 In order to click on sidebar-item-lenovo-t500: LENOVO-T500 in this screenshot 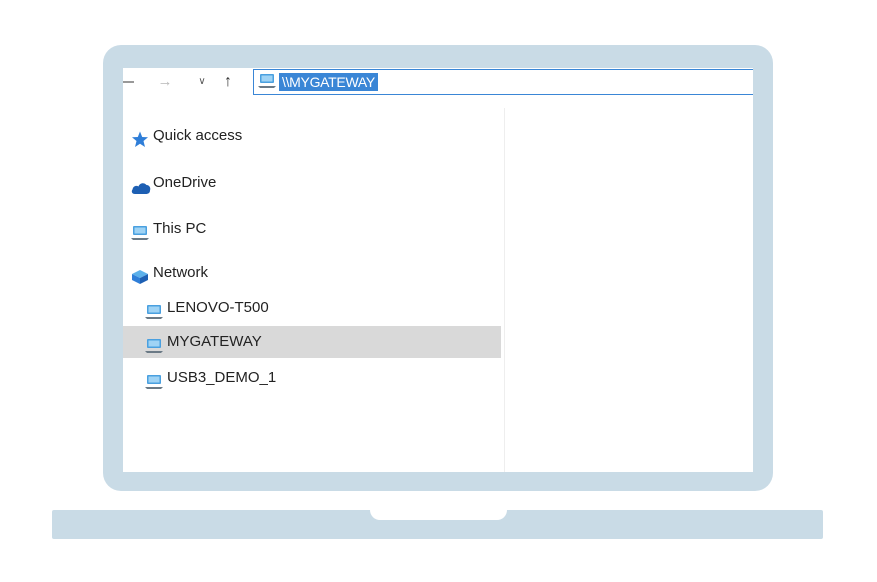, I will do `click(245, 308)`.